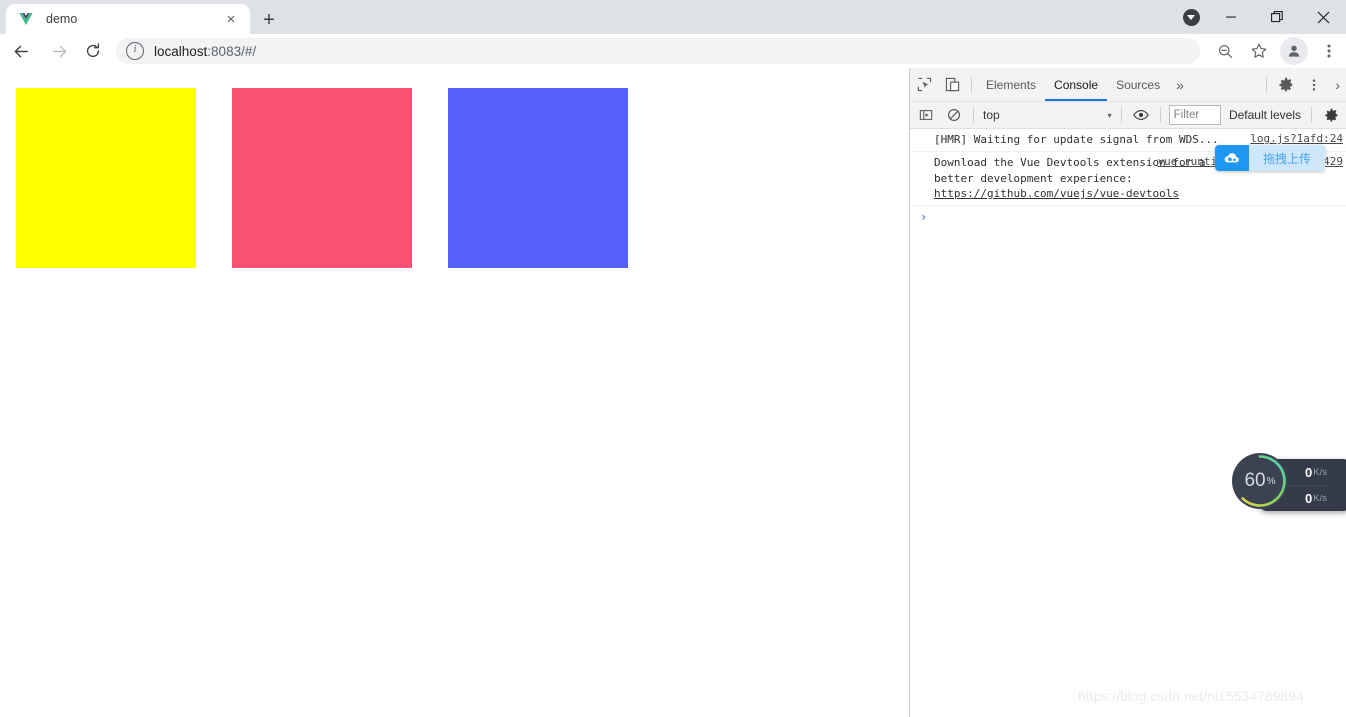 The height and width of the screenshot is (717, 1346). I want to click on drag-upload-badge: 拖拽上传, so click(1270, 158).